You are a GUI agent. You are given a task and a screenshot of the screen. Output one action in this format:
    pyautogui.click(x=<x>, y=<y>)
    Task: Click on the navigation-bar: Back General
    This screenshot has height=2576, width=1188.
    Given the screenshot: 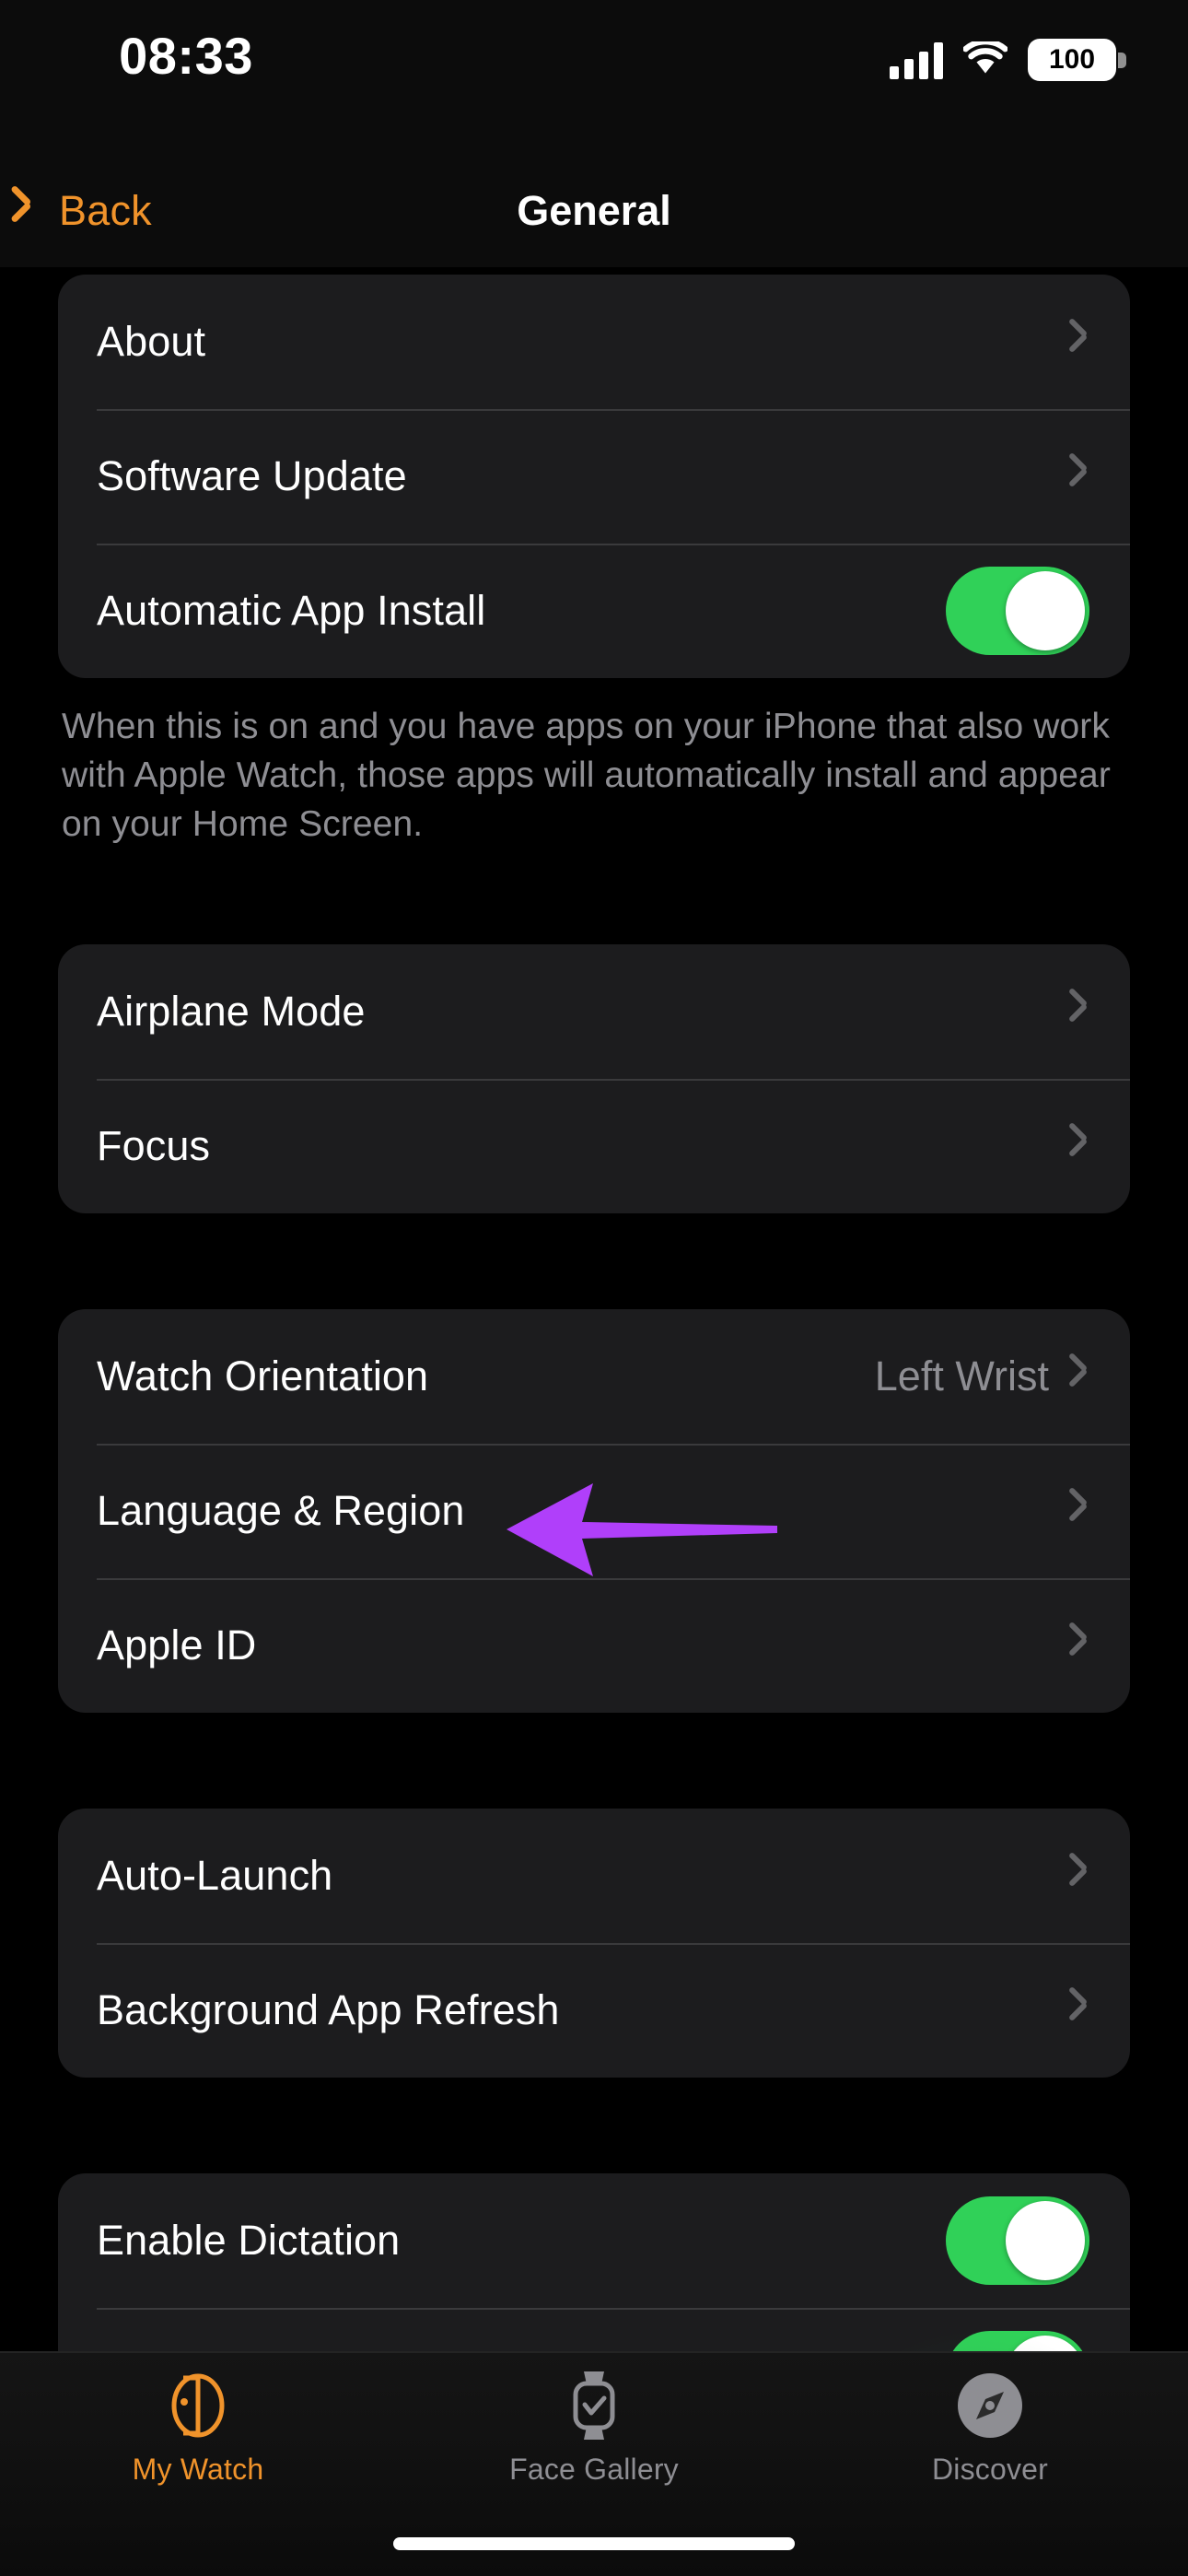 What is the action you would take?
    pyautogui.click(x=594, y=211)
    